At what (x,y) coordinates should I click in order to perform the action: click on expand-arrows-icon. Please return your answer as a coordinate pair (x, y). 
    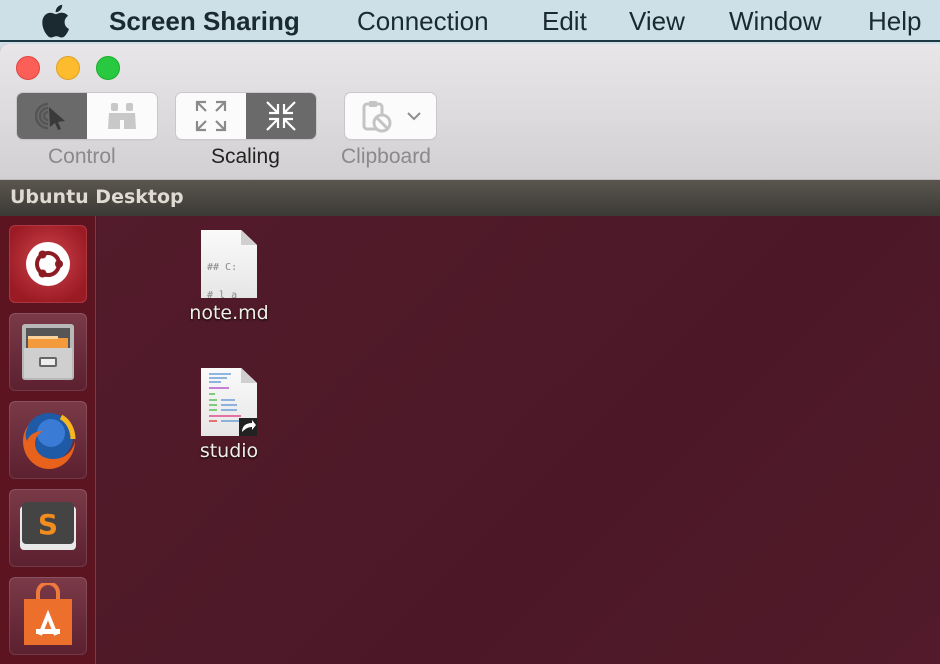
    Looking at the image, I should click on (211, 116).